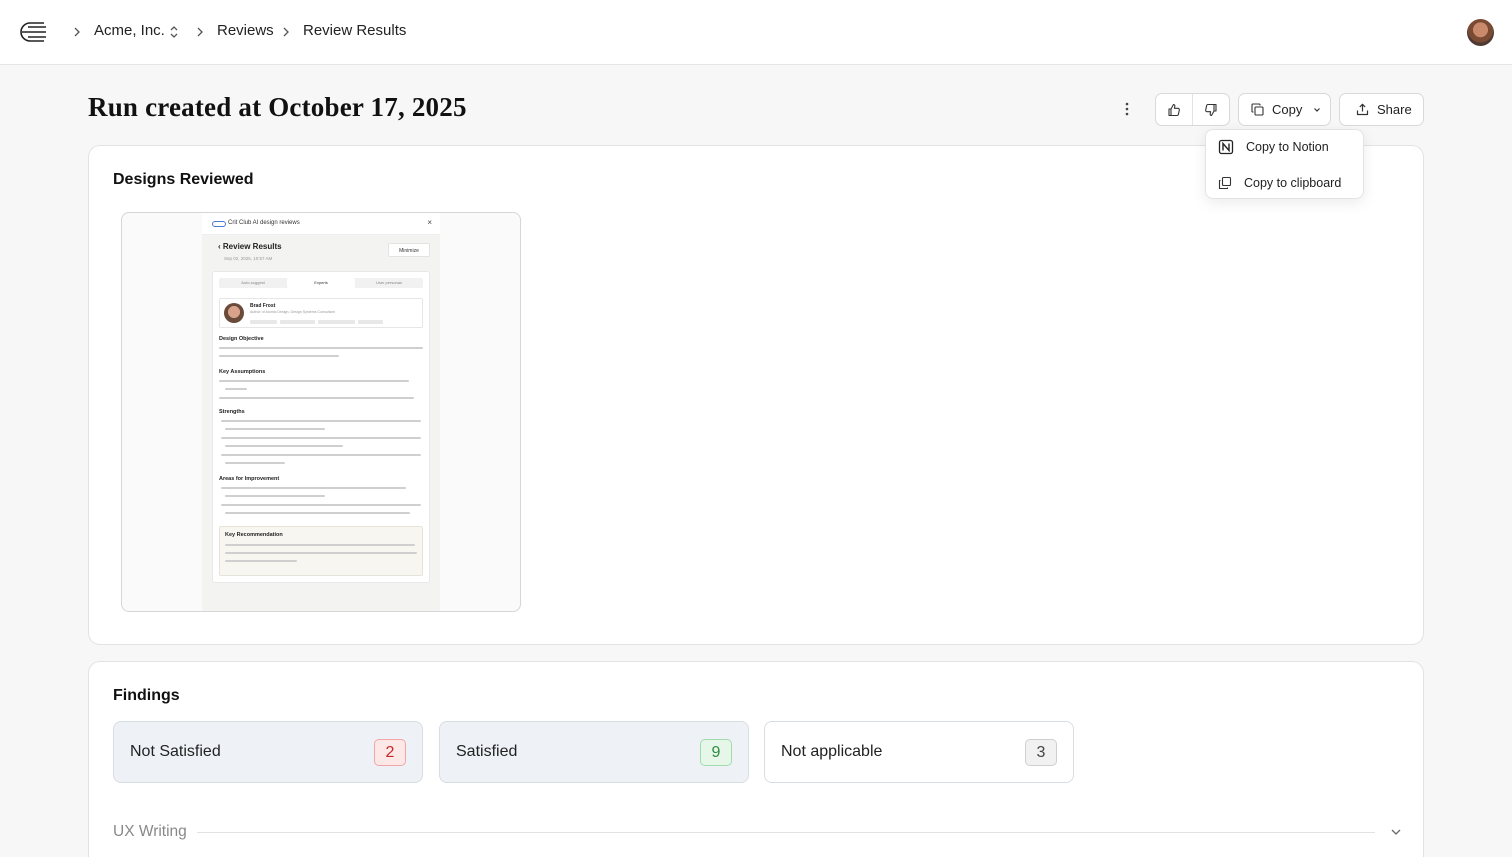 This screenshot has height=857, width=1512. I want to click on more-options-button, so click(1127, 109).